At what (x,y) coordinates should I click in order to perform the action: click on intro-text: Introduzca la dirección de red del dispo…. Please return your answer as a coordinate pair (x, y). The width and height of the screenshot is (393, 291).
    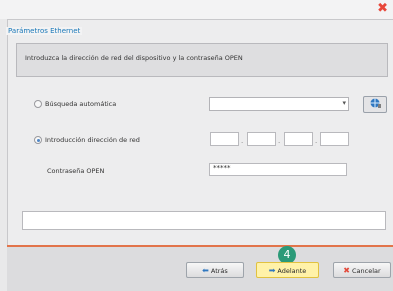
    Looking at the image, I should click on (134, 58).